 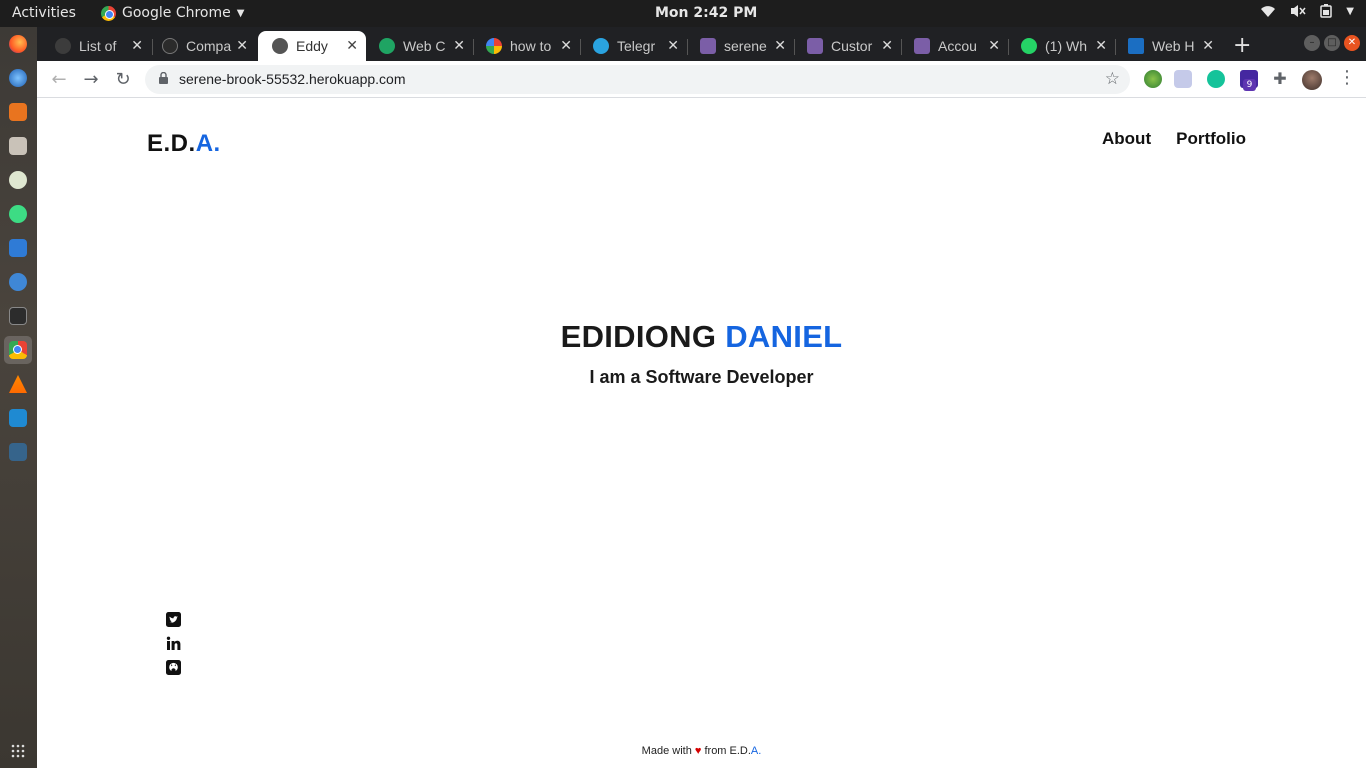 I want to click on footer-accent: A., so click(x=756, y=751).